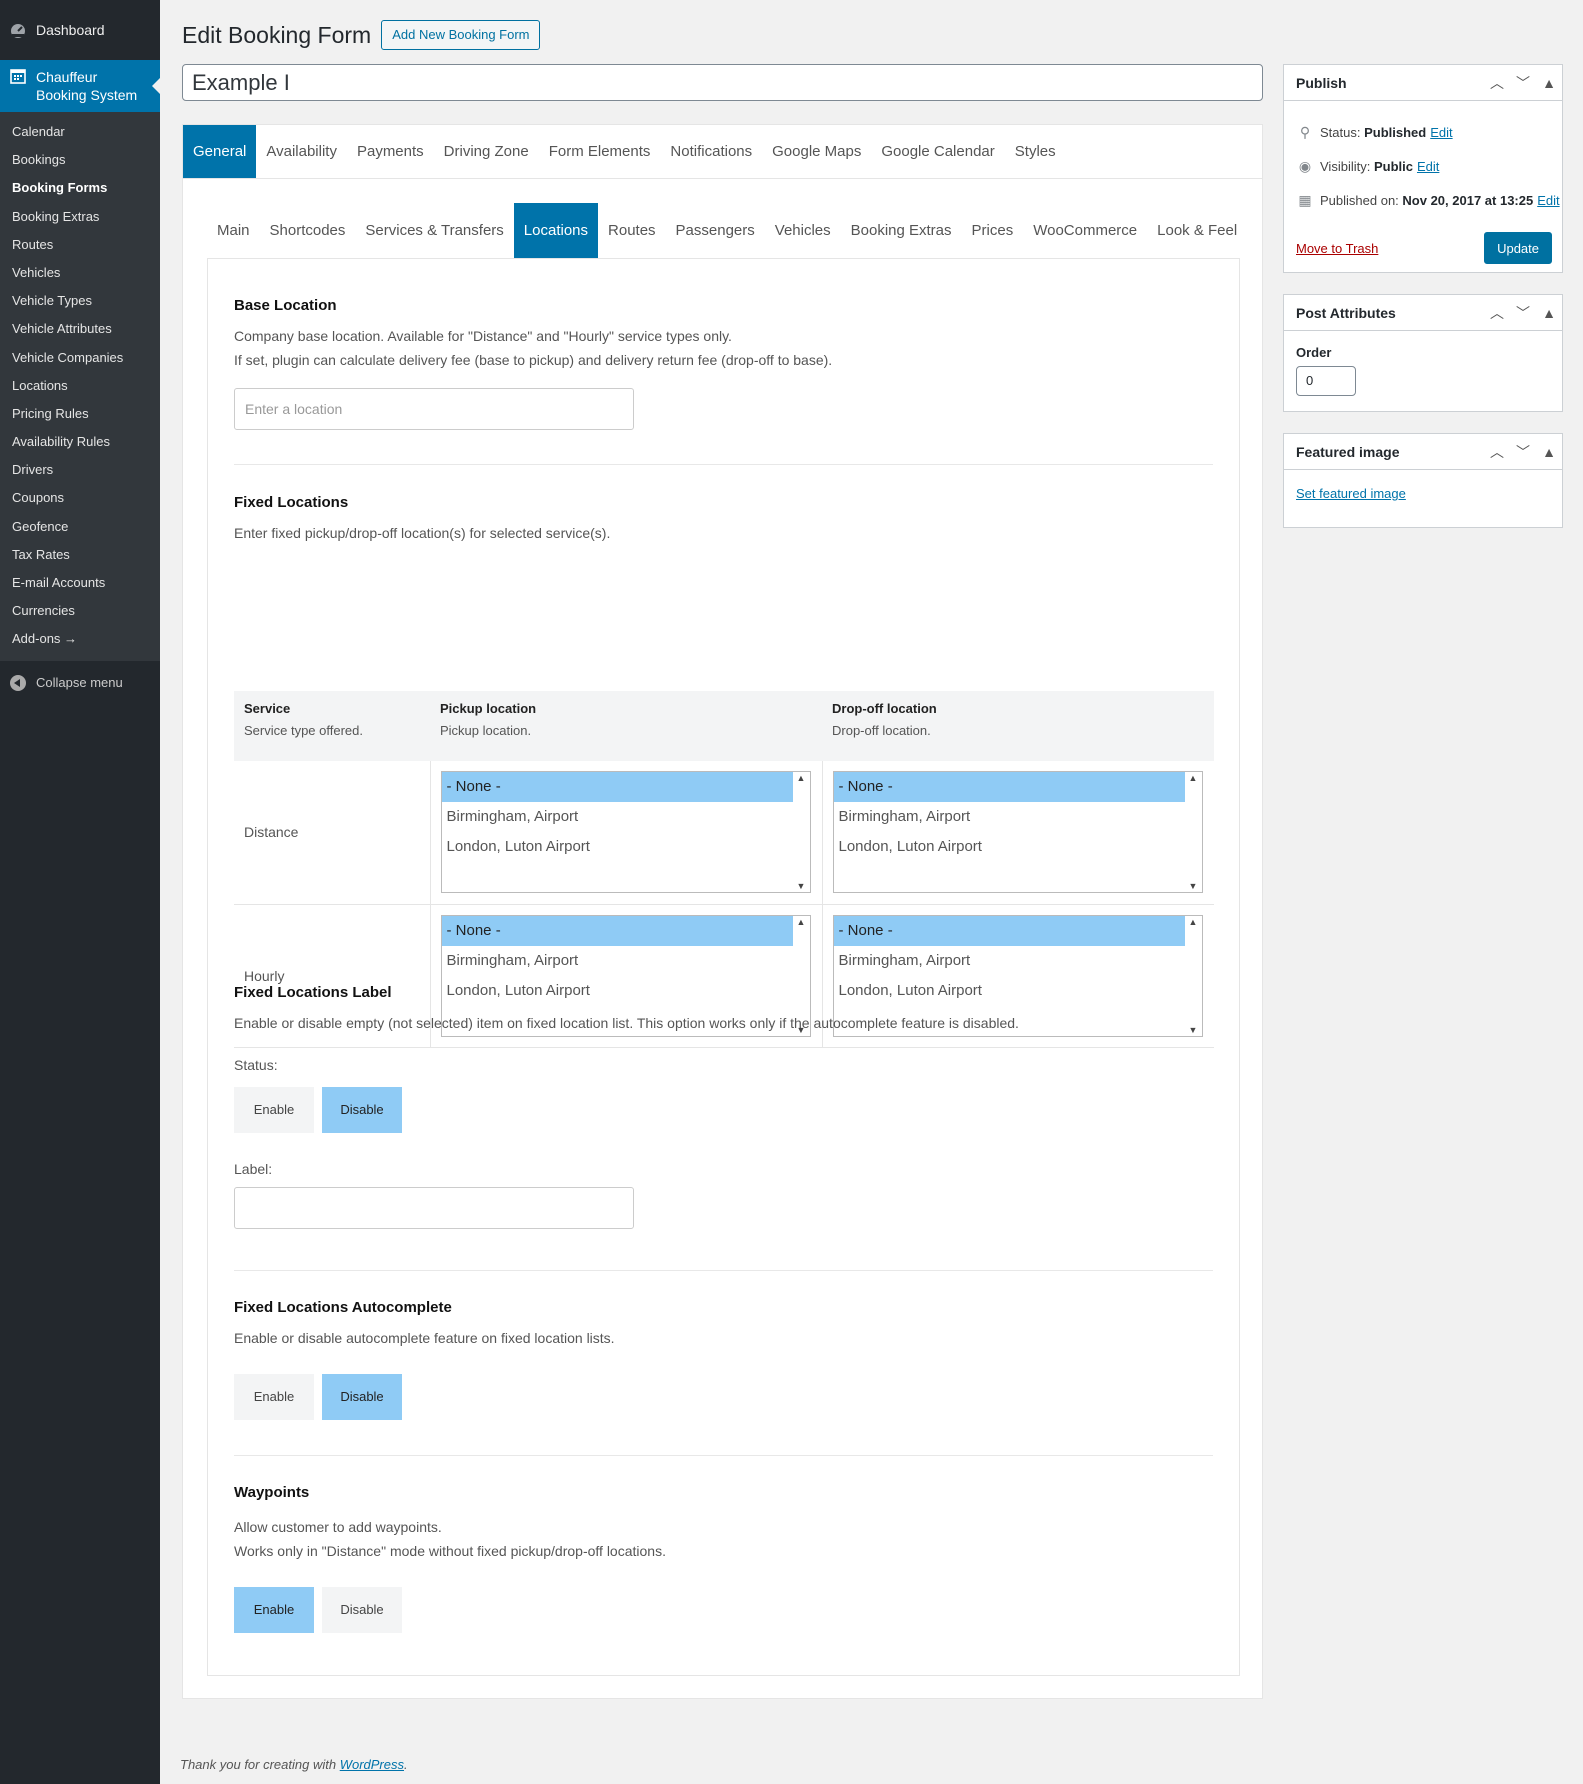 The image size is (1583, 1784). What do you see at coordinates (486, 151) in the screenshot?
I see `tab-driving-zone: Driving Zone` at bounding box center [486, 151].